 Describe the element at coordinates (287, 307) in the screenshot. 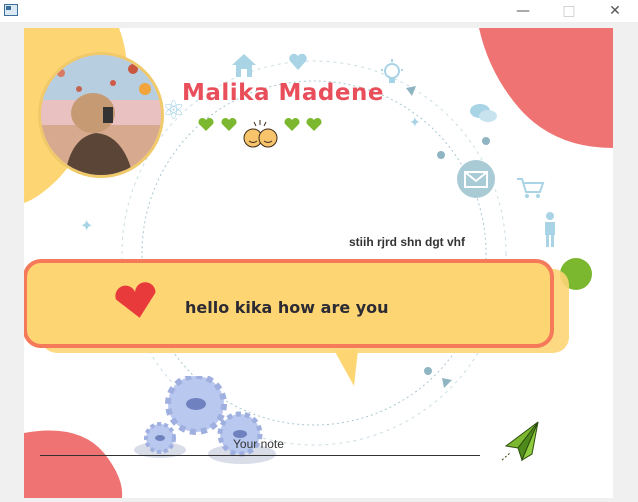

I see `message-text: hello kika how are you` at that location.